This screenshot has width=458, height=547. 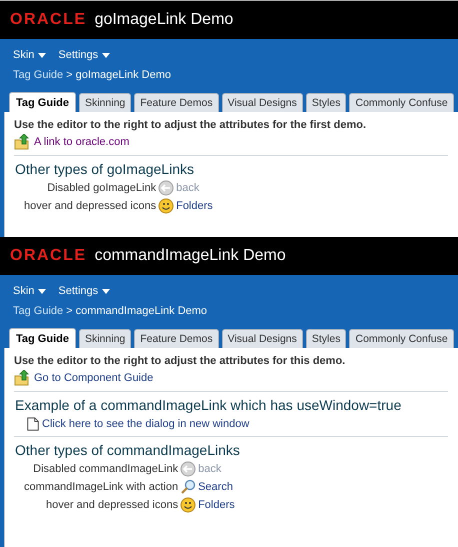 What do you see at coordinates (104, 169) in the screenshot?
I see `section-heading: Other types of goImageLinks` at bounding box center [104, 169].